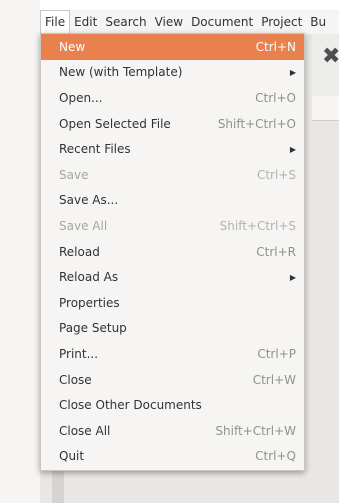 The image size is (339, 503). What do you see at coordinates (72, 456) in the screenshot?
I see `menu-item-label: Quit` at bounding box center [72, 456].